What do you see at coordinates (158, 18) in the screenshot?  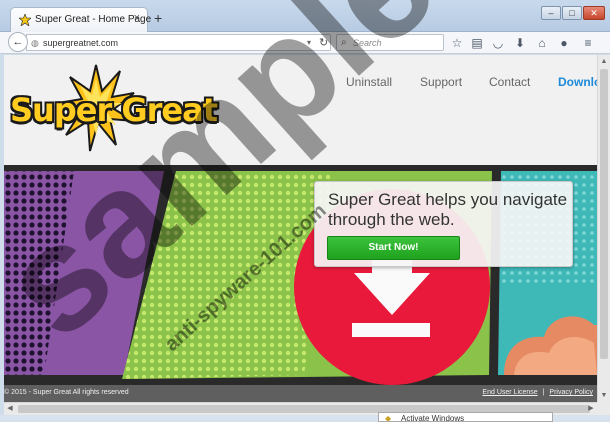 I see `new-tab-button: +` at bounding box center [158, 18].